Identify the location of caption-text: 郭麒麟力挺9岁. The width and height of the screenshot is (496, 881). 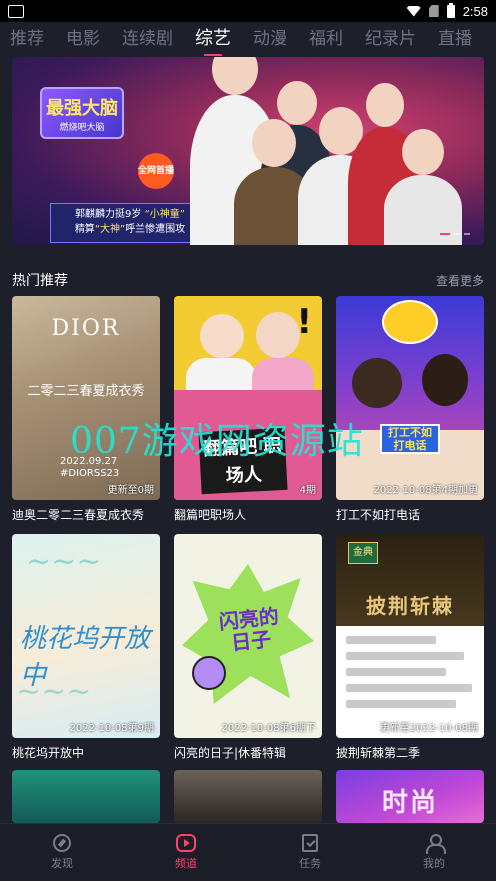
(110, 214).